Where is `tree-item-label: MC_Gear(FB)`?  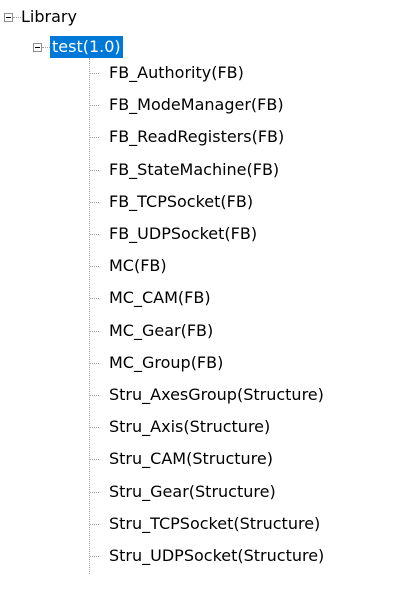
tree-item-label: MC_Gear(FB) is located at coordinates (161, 330).